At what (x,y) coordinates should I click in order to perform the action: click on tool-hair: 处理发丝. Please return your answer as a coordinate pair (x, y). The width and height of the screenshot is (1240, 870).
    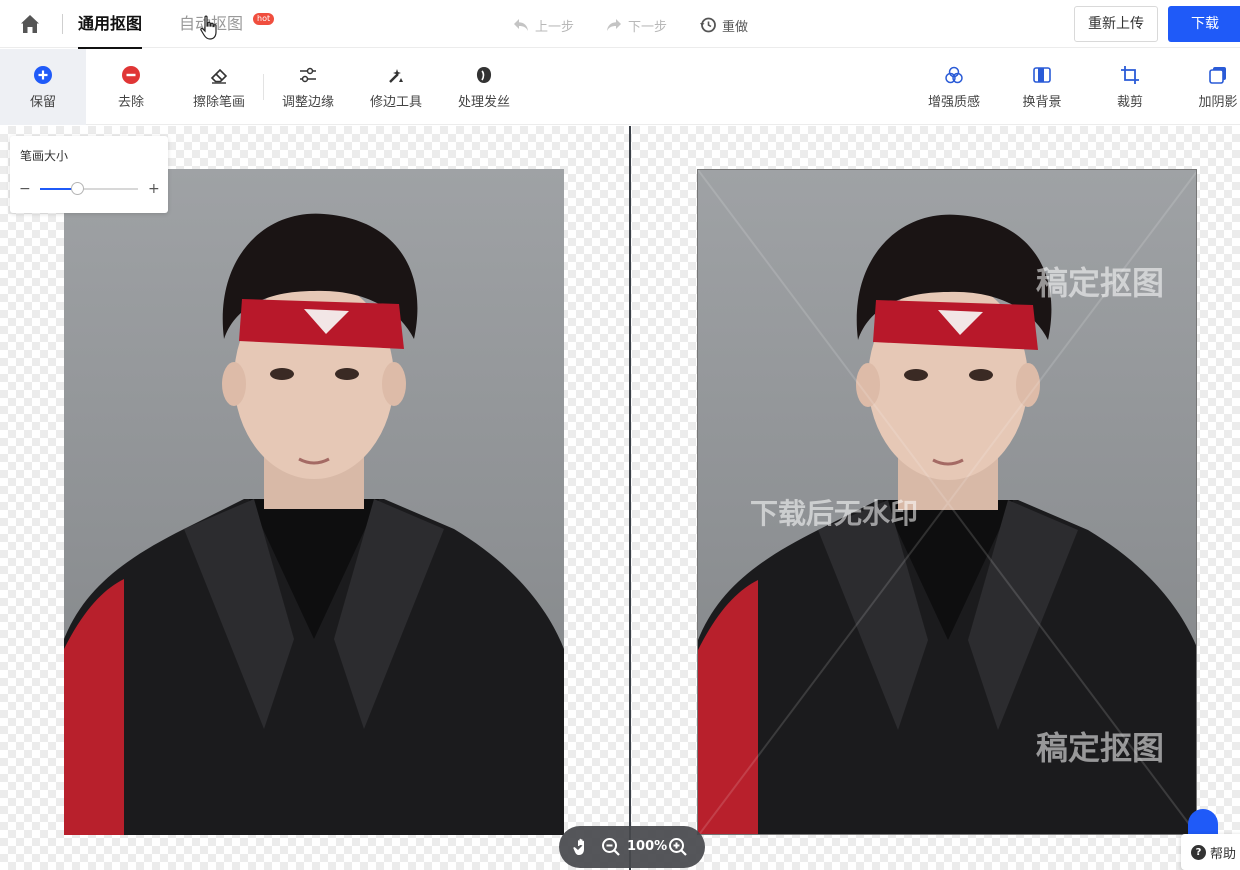
    Looking at the image, I should click on (484, 87).